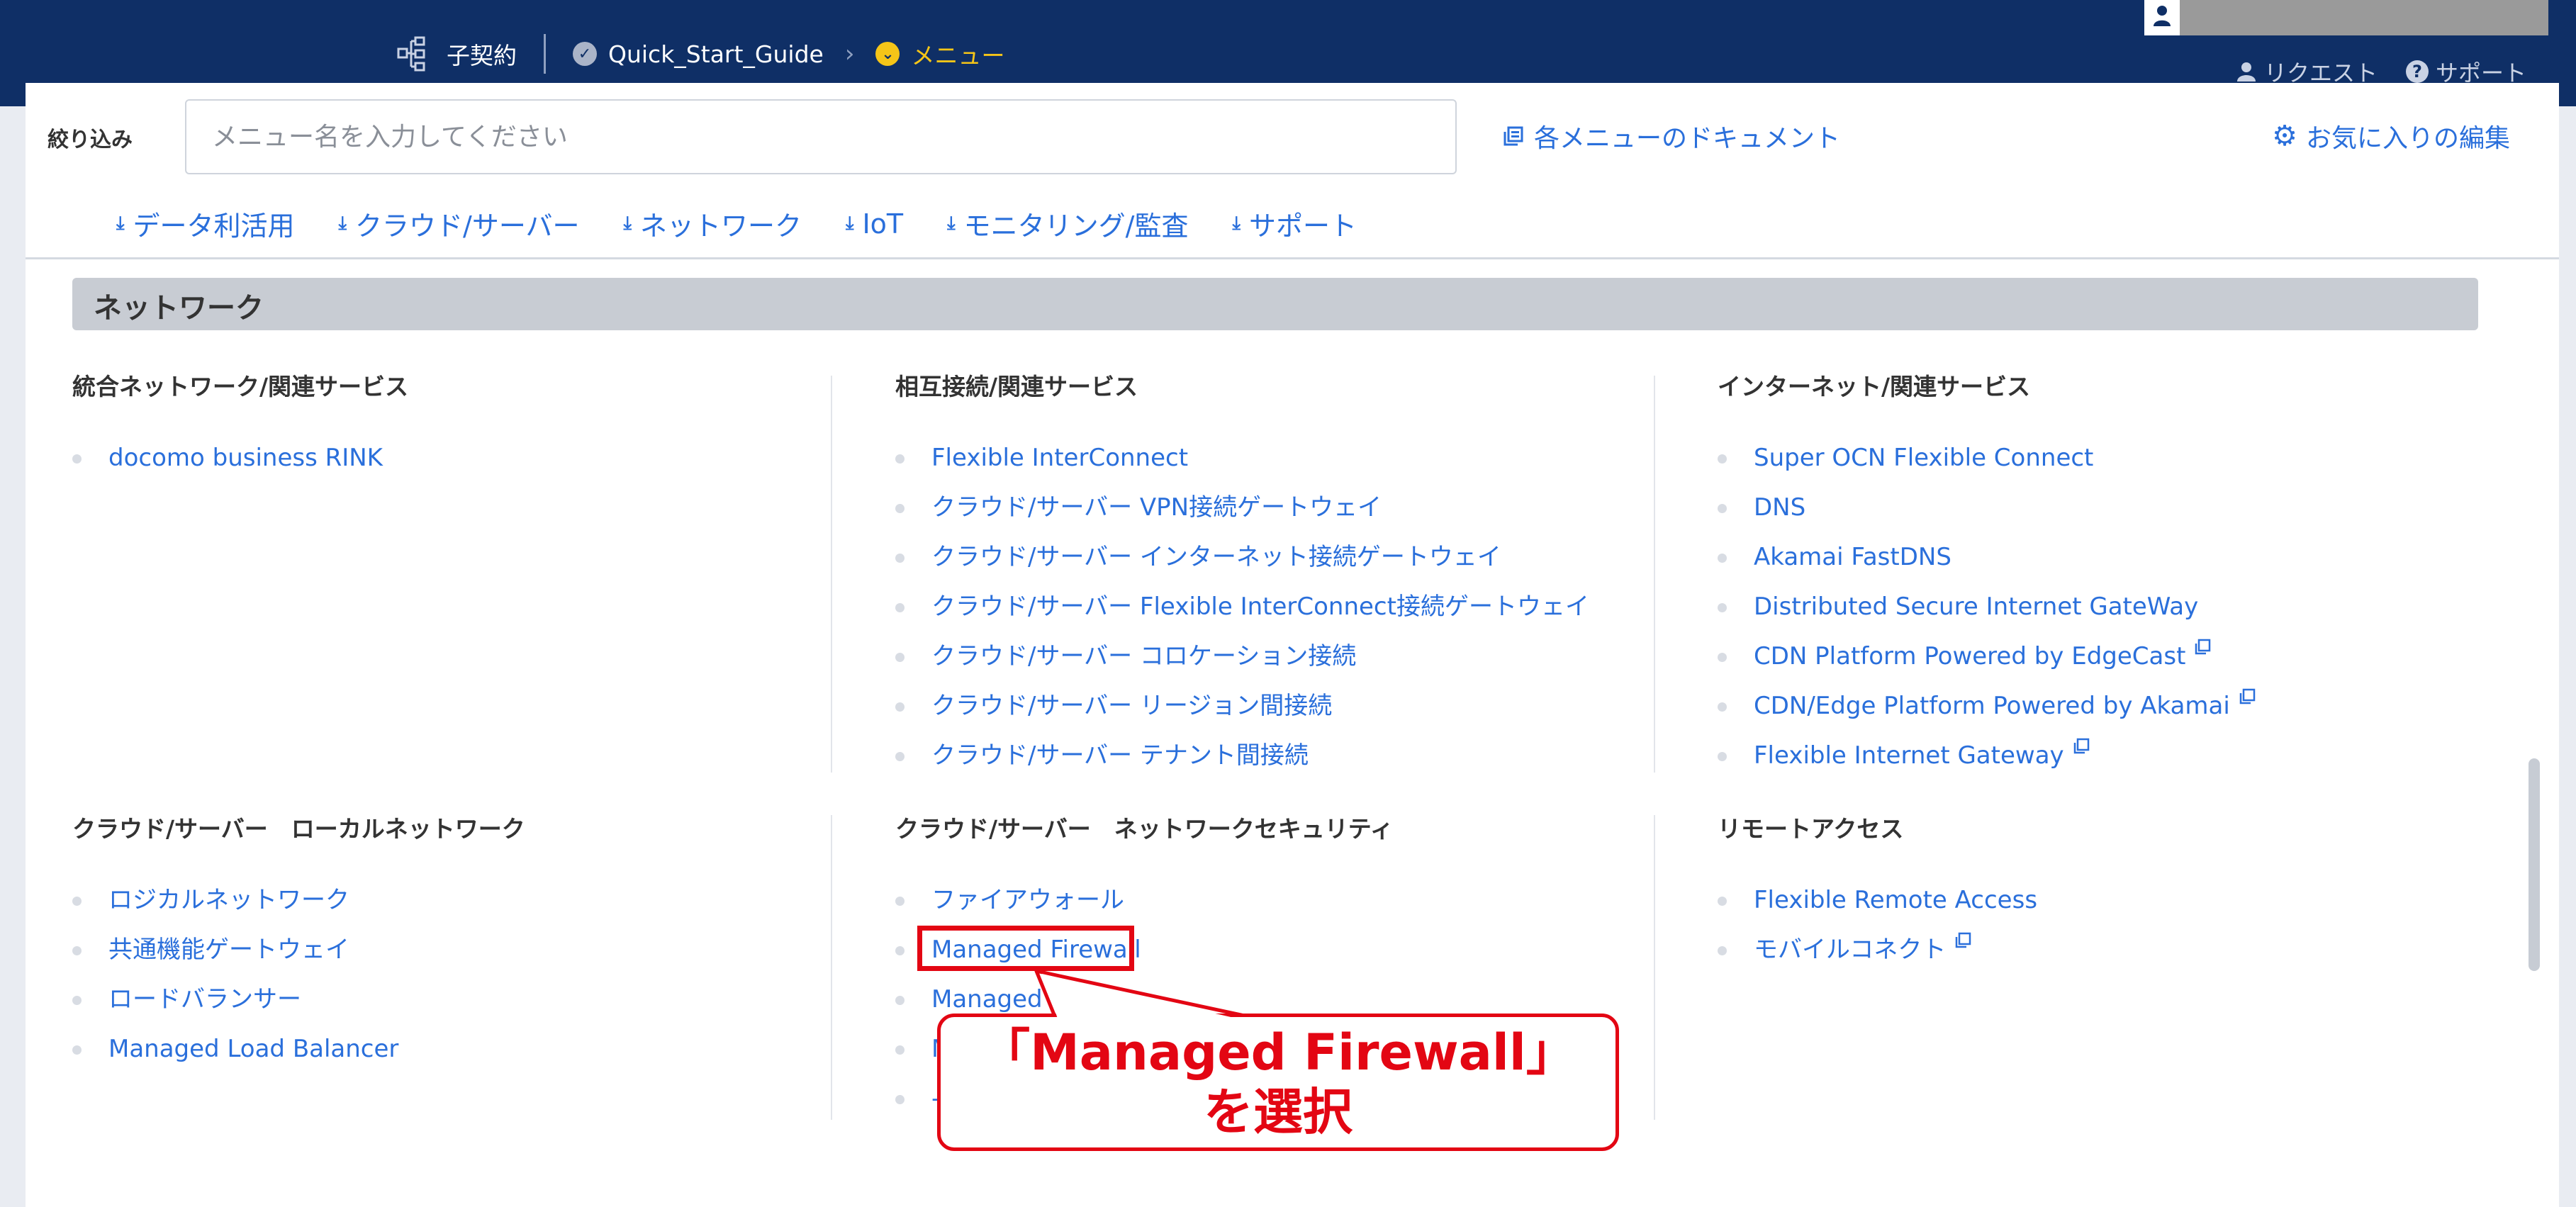 This screenshot has height=1207, width=2576. I want to click on filter-label: 絞り込み, so click(90, 140).